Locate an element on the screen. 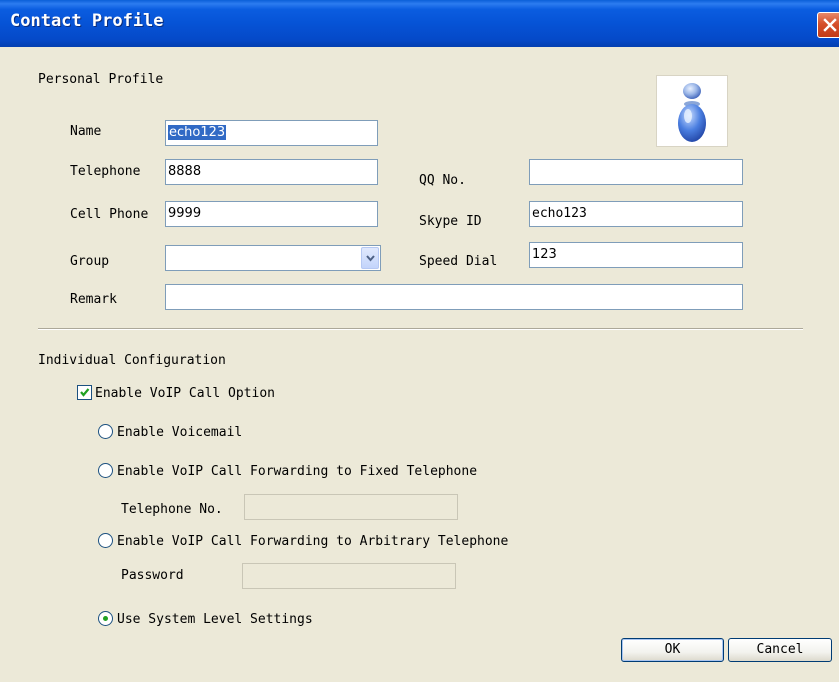  voicemail-radio is located at coordinates (105, 431).